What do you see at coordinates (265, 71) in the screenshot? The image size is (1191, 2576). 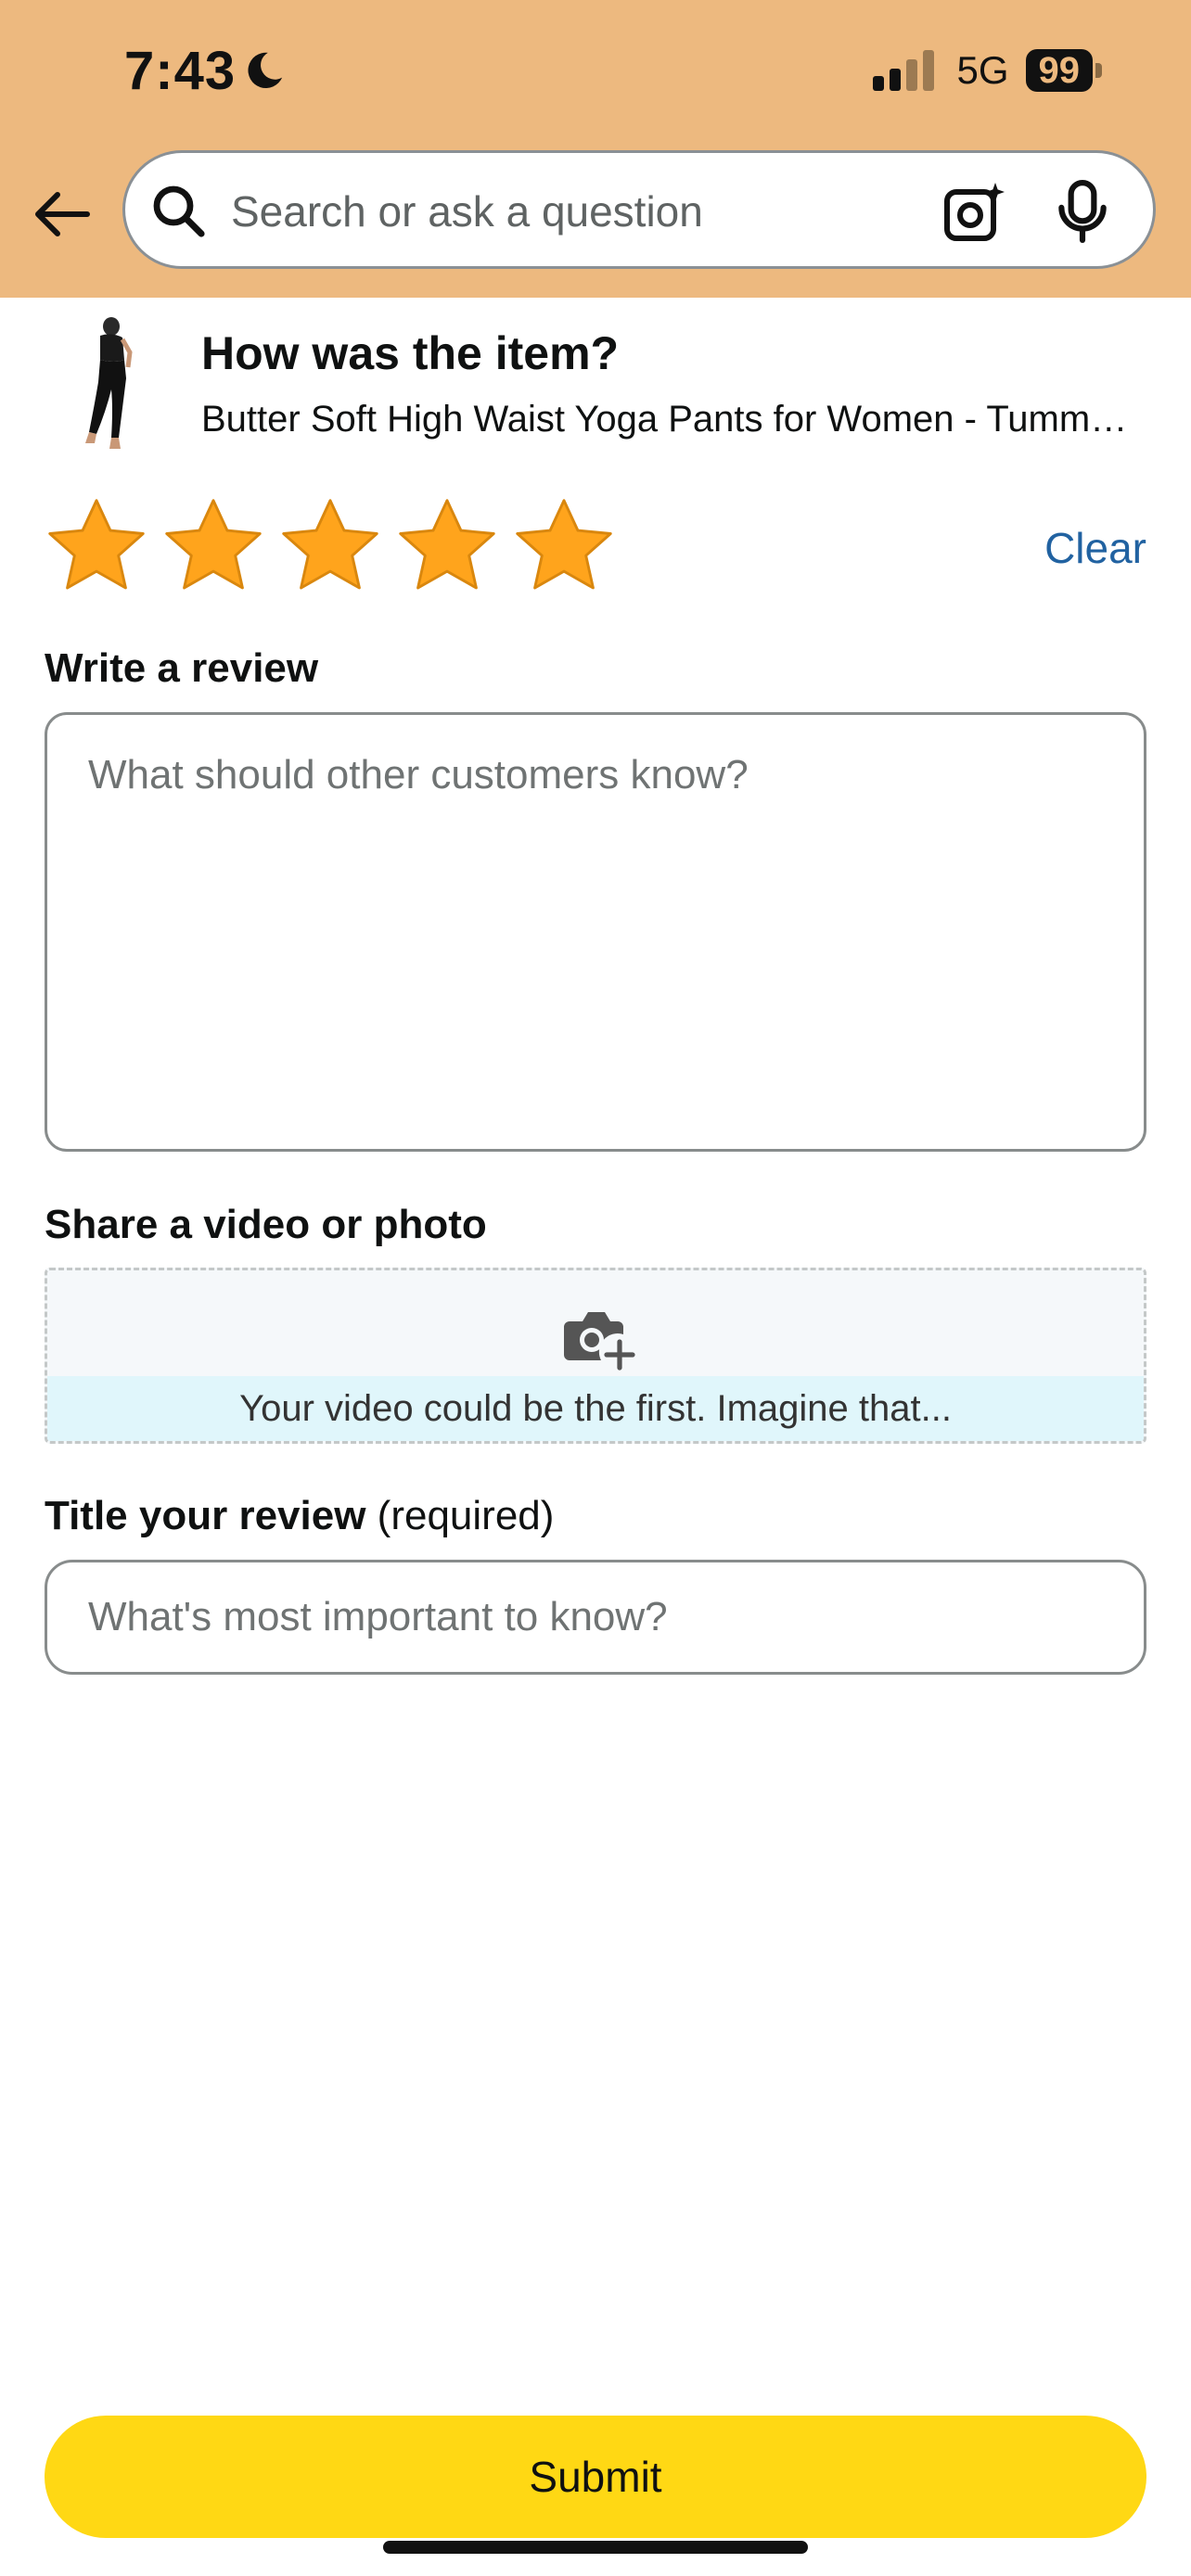 I see `moon-icon` at bounding box center [265, 71].